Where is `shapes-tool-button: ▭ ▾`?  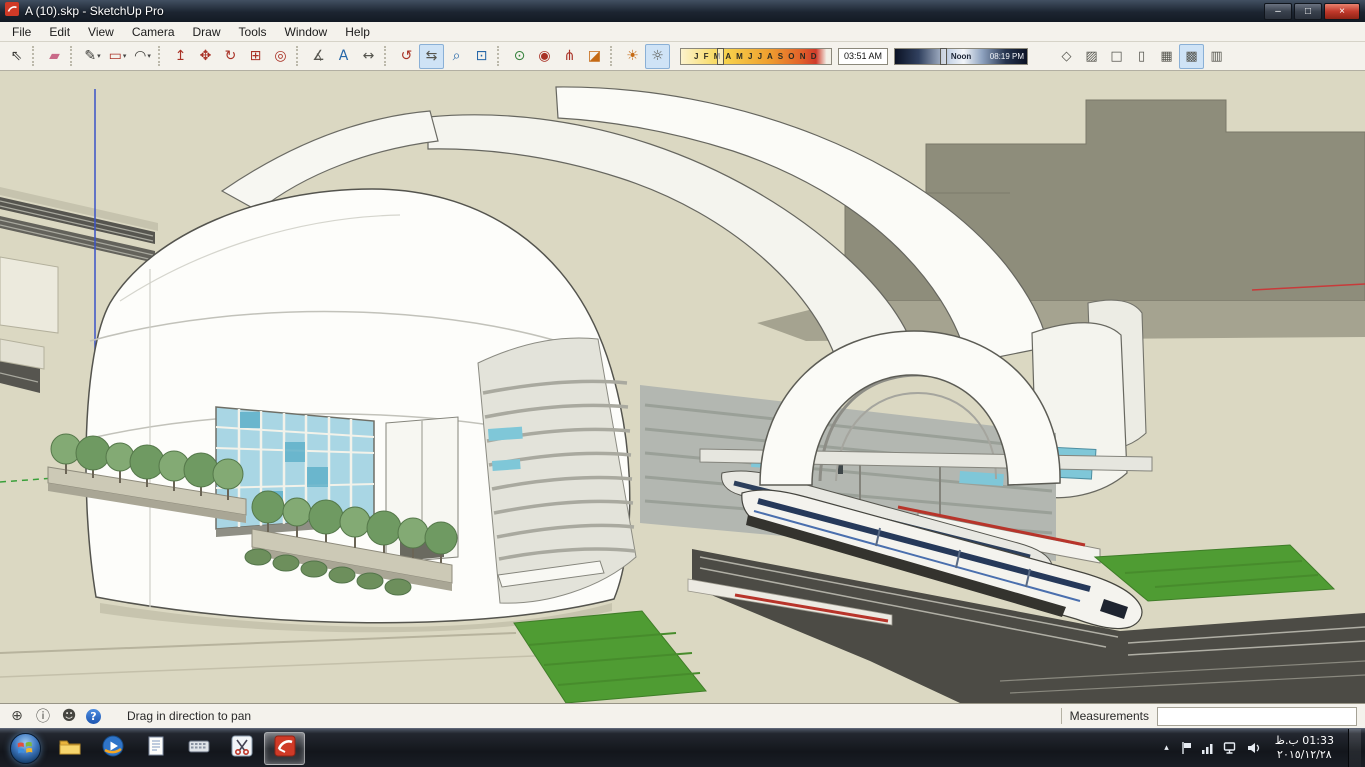 shapes-tool-button: ▭ ▾ is located at coordinates (117, 56).